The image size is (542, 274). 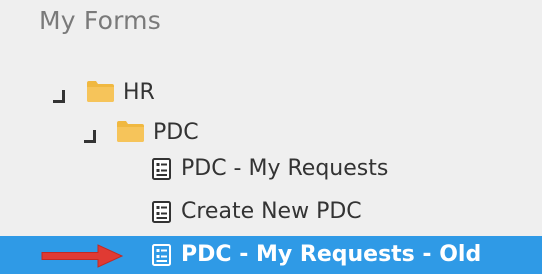 I want to click on tree-item-pdc: PDC, so click(x=271, y=133).